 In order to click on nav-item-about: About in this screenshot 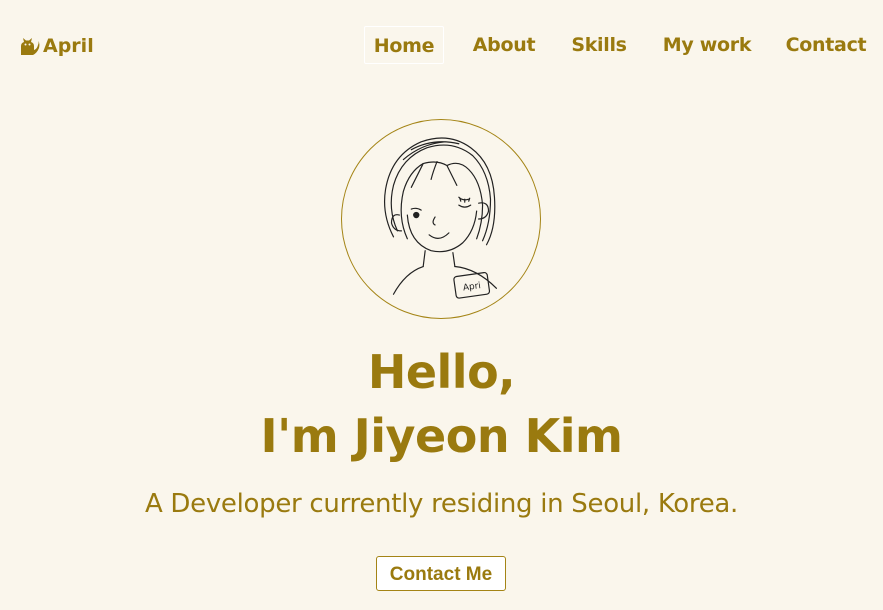, I will do `click(504, 45)`.